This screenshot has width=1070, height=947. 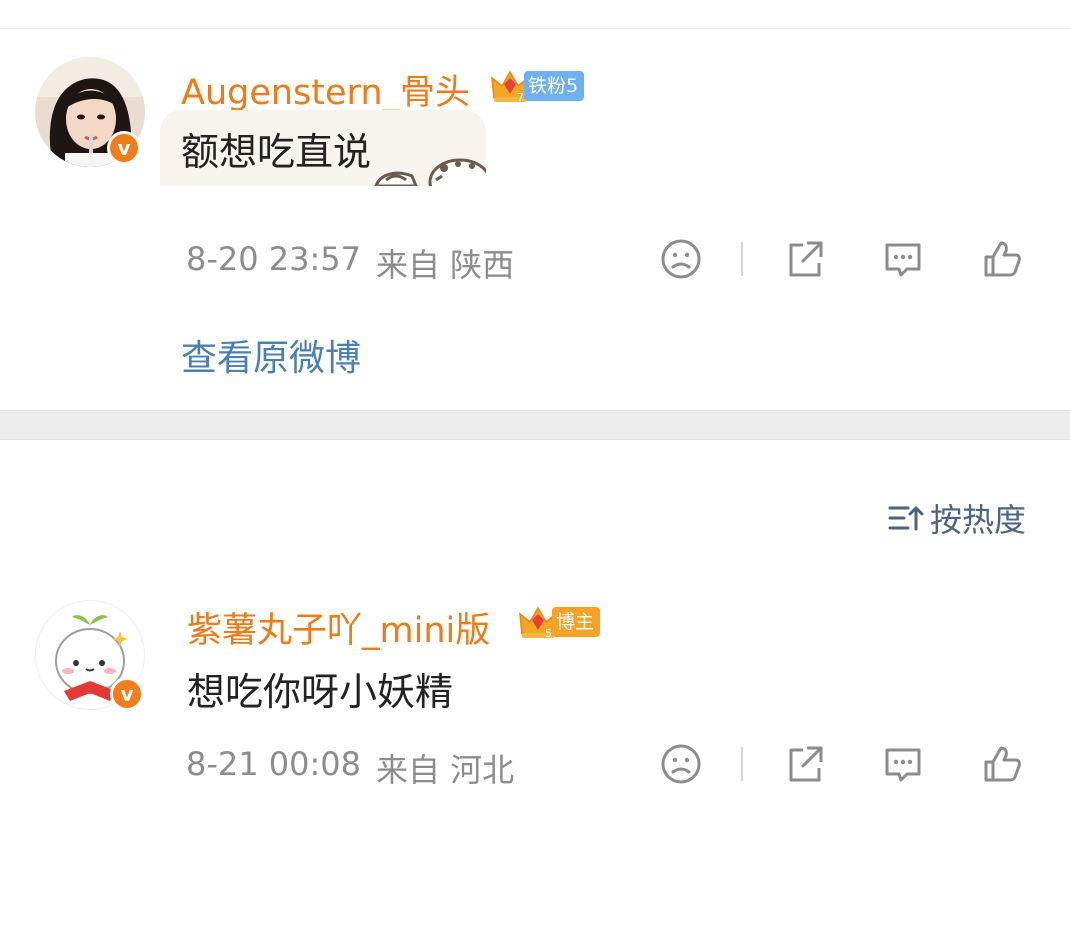 I want to click on role-badge: 博主, so click(x=576, y=622).